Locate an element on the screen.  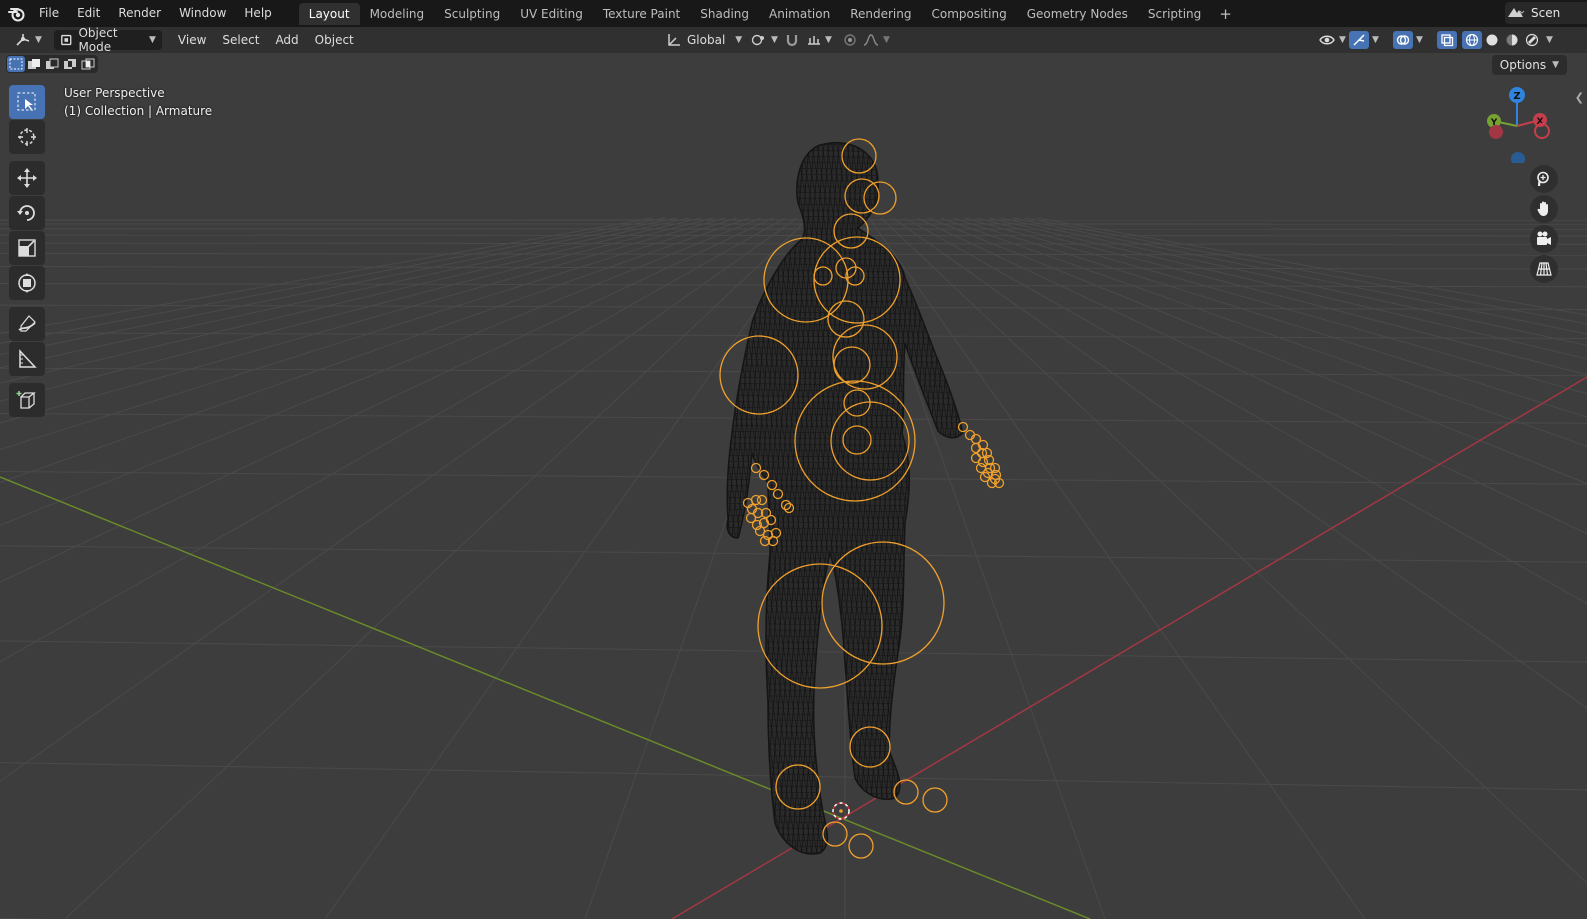
annotate-tool-icon is located at coordinates (27, 324).